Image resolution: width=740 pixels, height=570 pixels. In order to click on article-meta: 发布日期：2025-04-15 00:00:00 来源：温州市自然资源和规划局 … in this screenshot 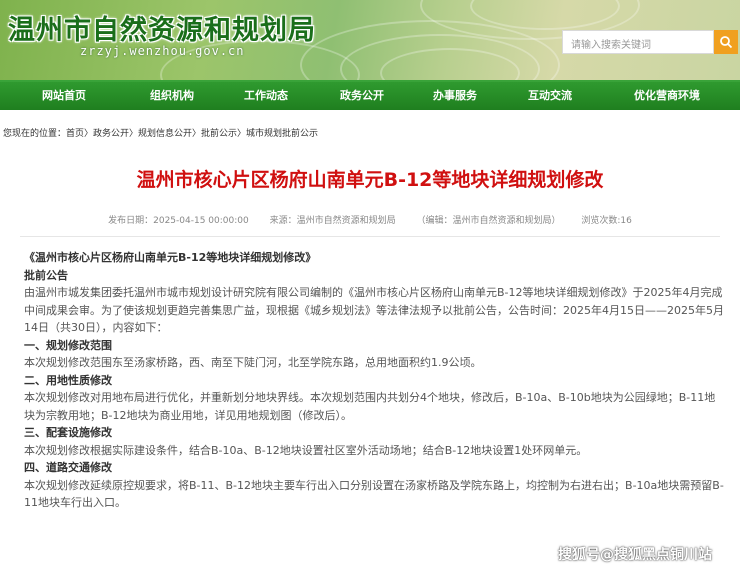, I will do `click(370, 219)`.